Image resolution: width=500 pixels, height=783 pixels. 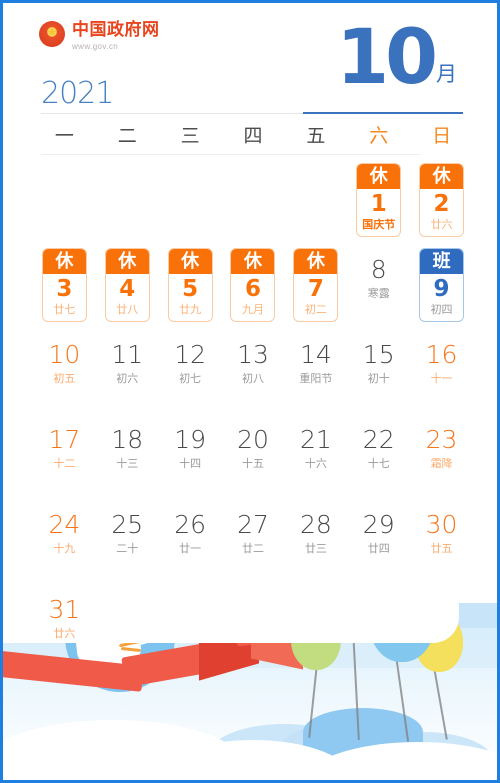 I want to click on calendar-cell-21: 21 十六, so click(x=315, y=458).